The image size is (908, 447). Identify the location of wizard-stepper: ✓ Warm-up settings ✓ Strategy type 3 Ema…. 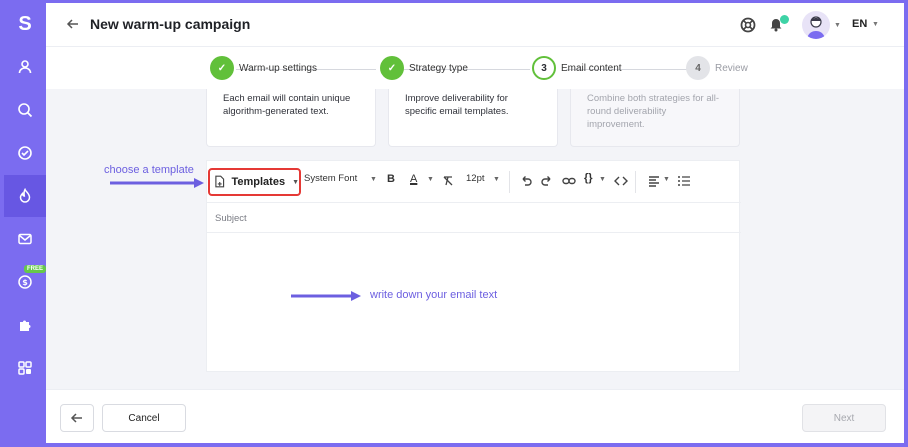
(475, 68).